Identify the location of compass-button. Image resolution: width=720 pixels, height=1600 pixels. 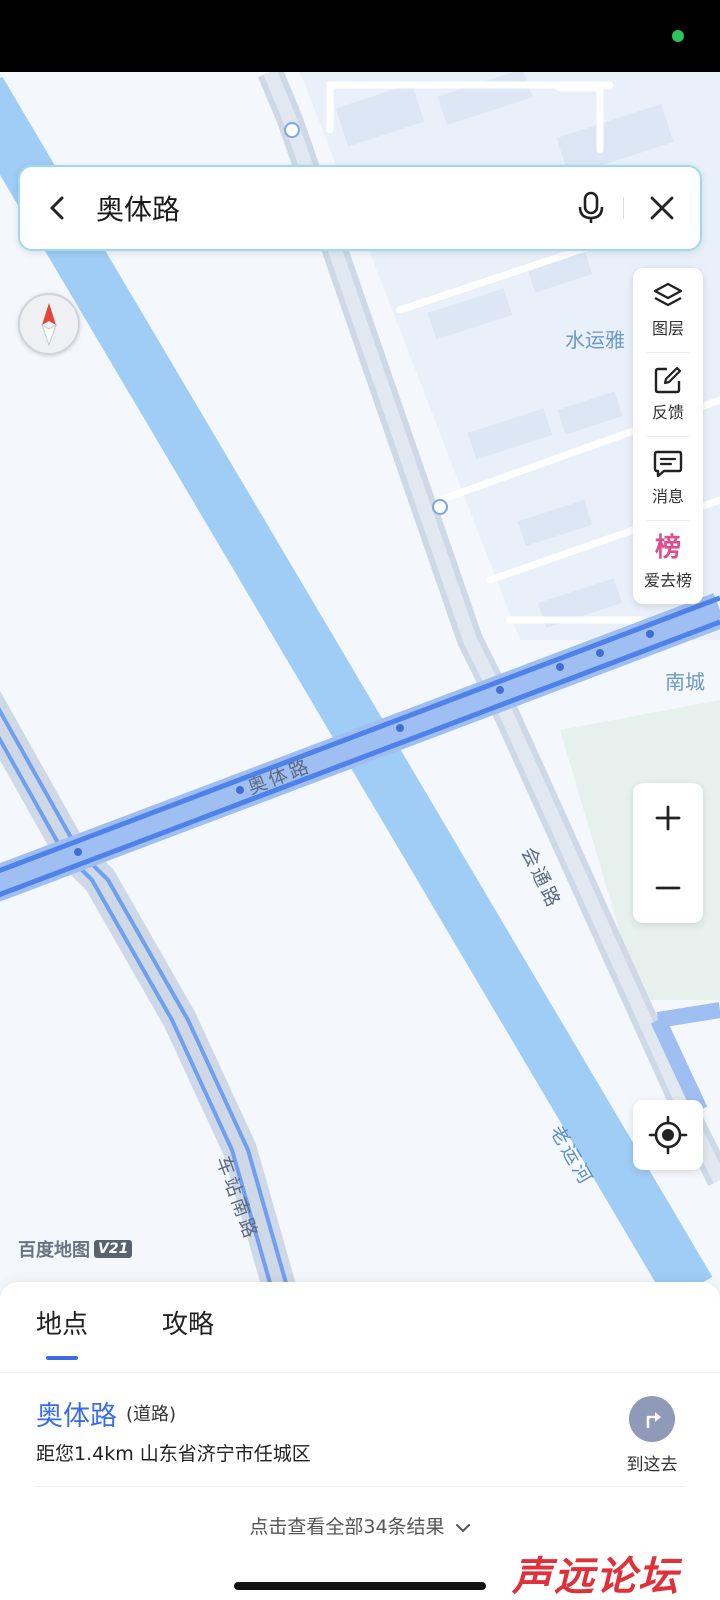
(49, 324).